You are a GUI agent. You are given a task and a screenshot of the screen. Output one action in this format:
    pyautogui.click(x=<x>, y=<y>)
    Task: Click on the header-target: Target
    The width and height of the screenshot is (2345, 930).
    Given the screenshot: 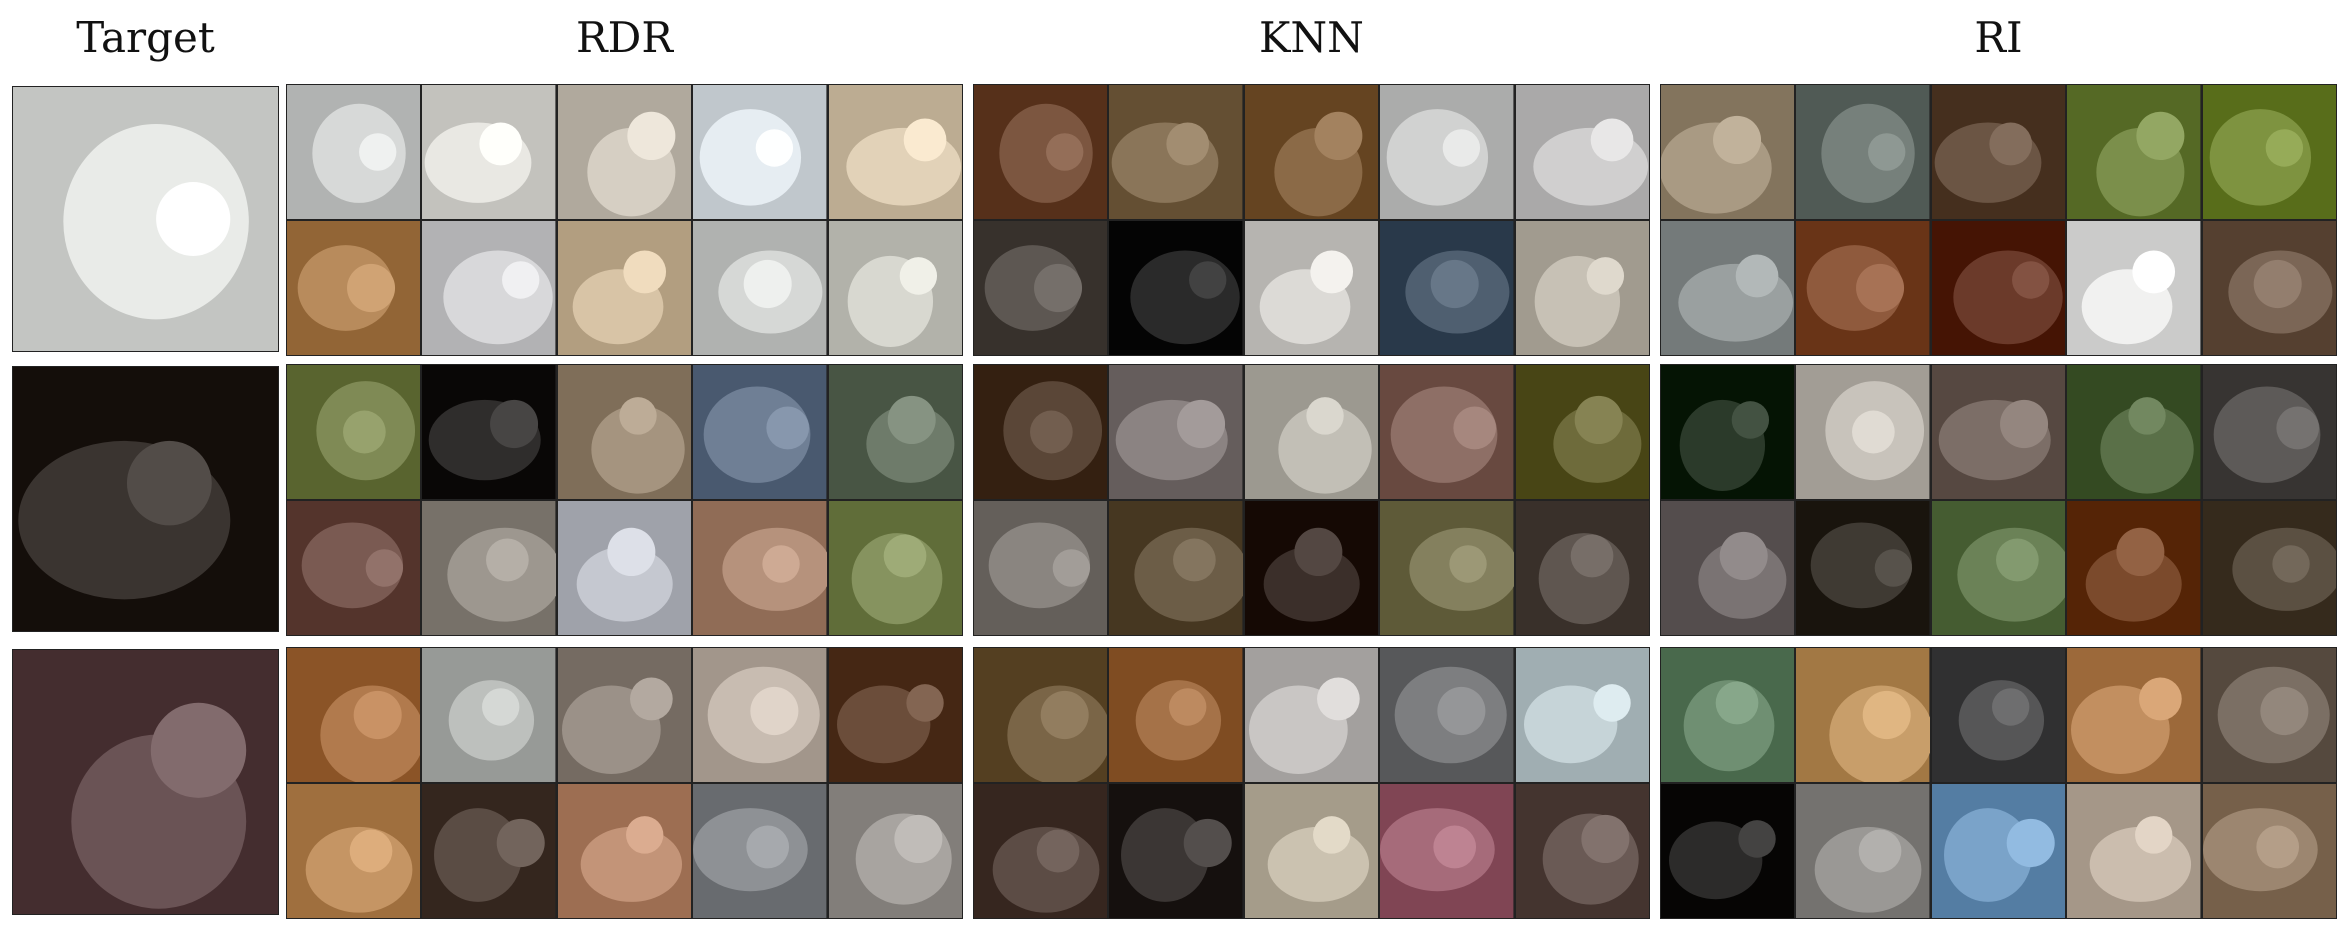 What is the action you would take?
    pyautogui.click(x=145, y=37)
    